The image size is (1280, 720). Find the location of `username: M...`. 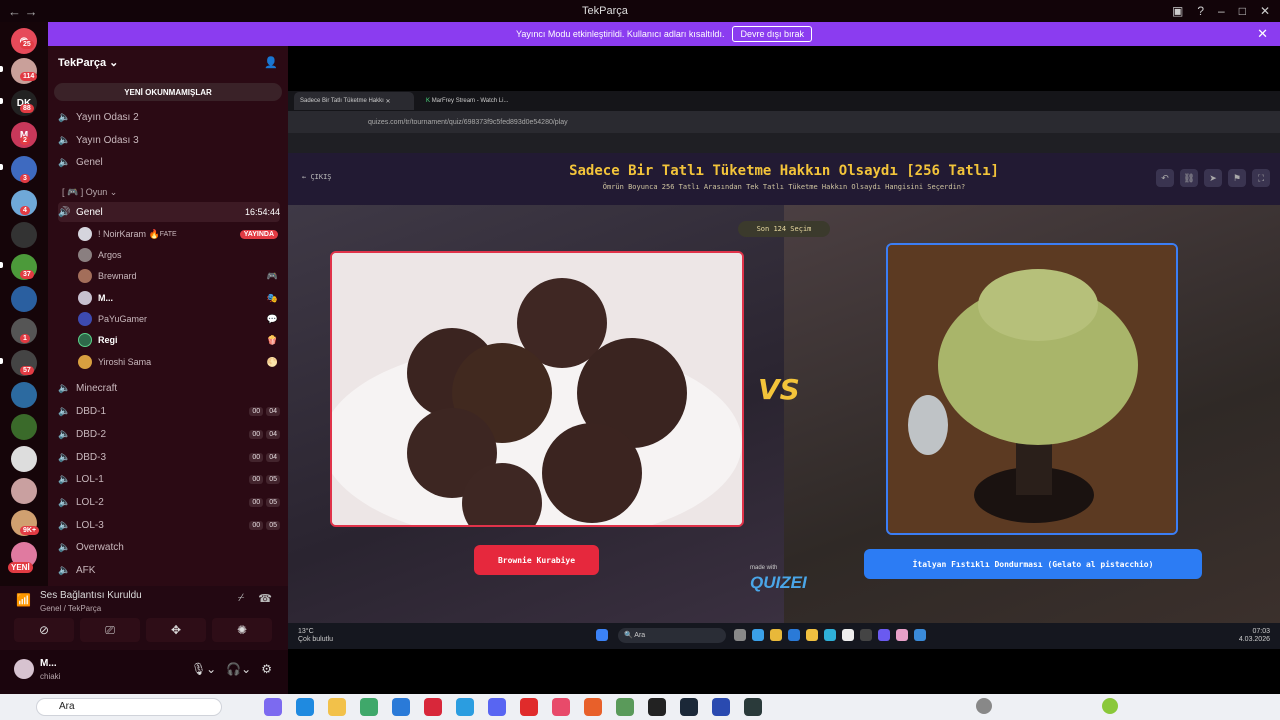

username: M... is located at coordinates (48, 663).